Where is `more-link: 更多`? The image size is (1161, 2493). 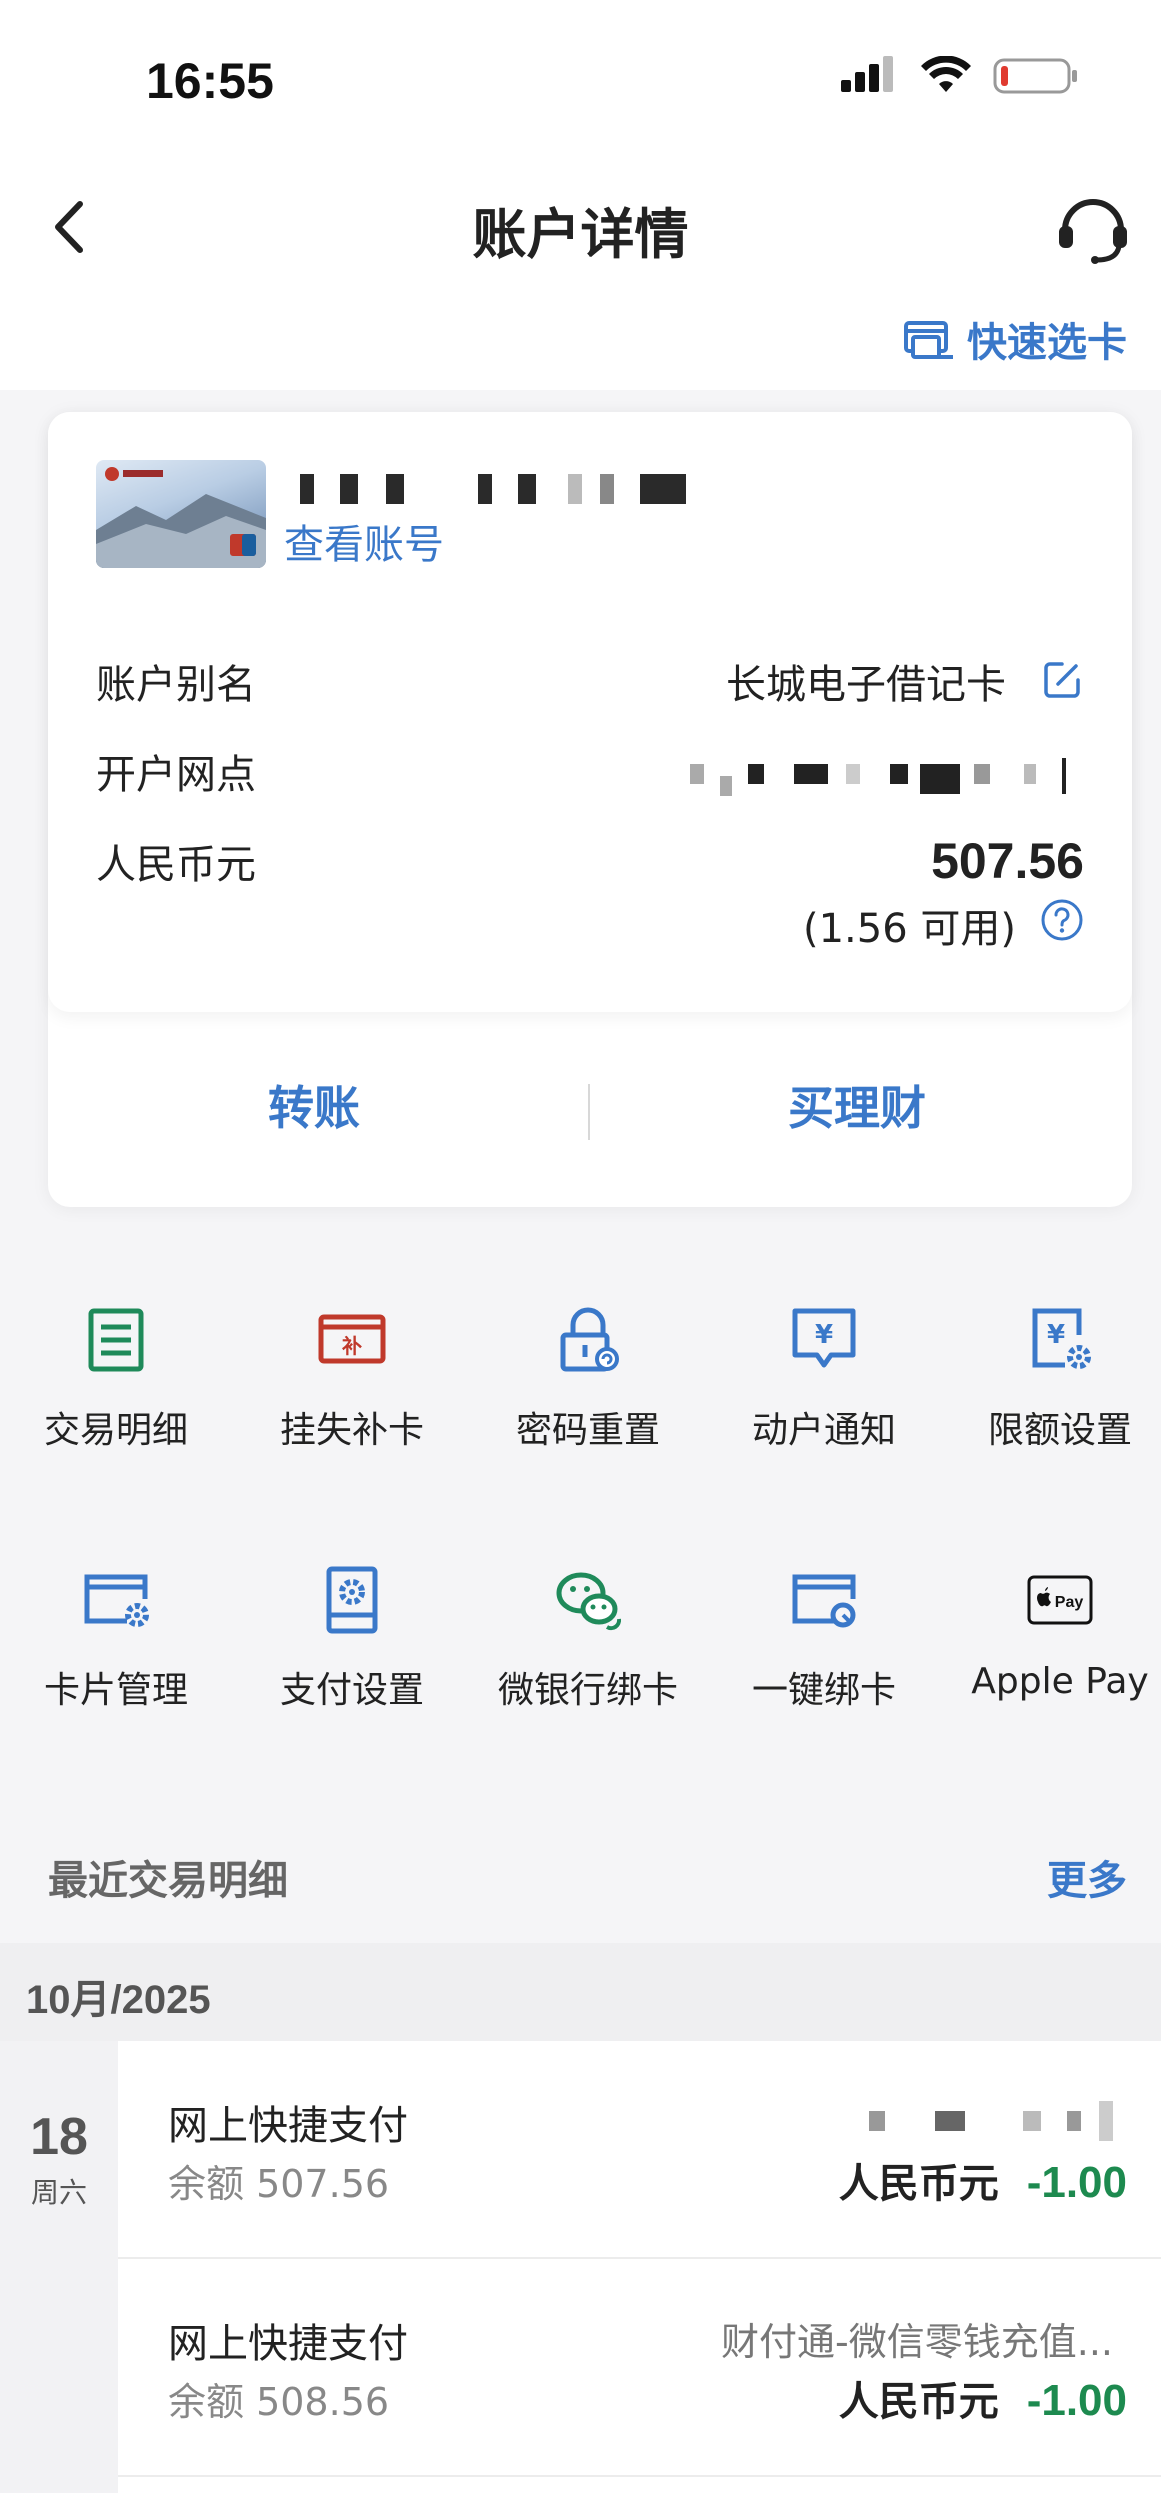 more-link: 更多 is located at coordinates (1087, 1877).